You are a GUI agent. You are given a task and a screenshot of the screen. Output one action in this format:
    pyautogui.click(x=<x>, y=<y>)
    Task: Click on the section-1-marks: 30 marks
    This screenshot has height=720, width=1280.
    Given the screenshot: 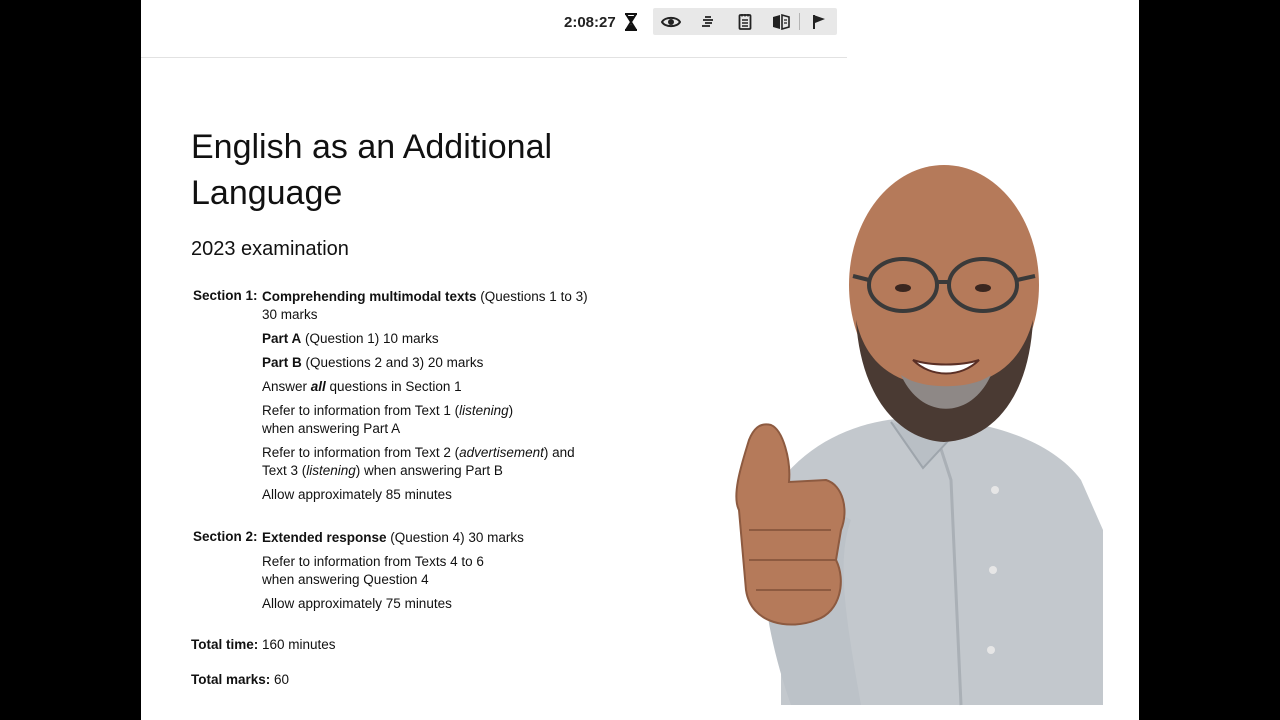 What is the action you would take?
    pyautogui.click(x=290, y=314)
    